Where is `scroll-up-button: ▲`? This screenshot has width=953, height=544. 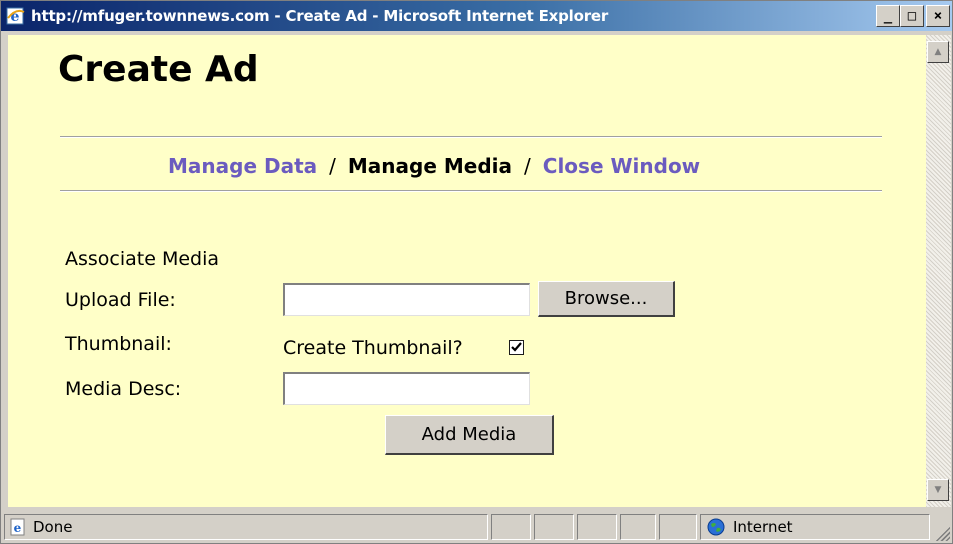 scroll-up-button: ▲ is located at coordinates (938, 52).